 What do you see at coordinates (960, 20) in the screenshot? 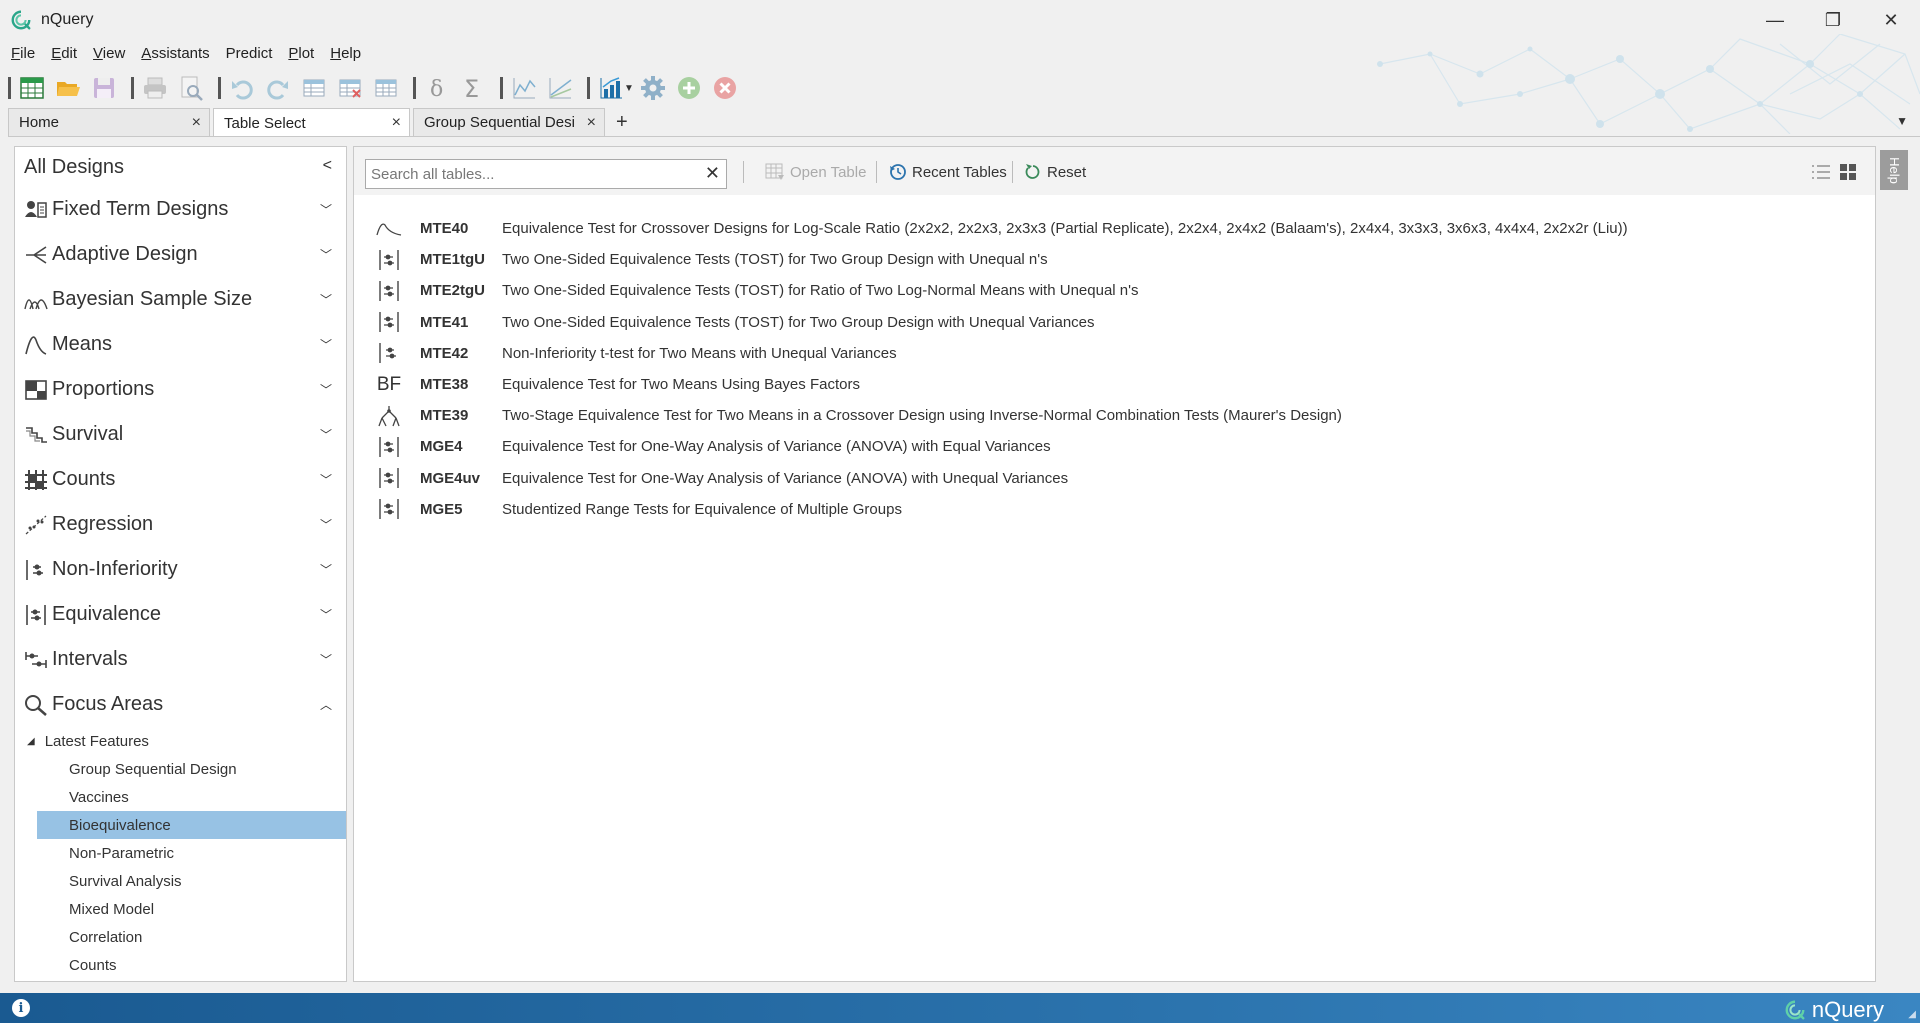
I see `title-bar: nQuery — ❐ ✕` at bounding box center [960, 20].